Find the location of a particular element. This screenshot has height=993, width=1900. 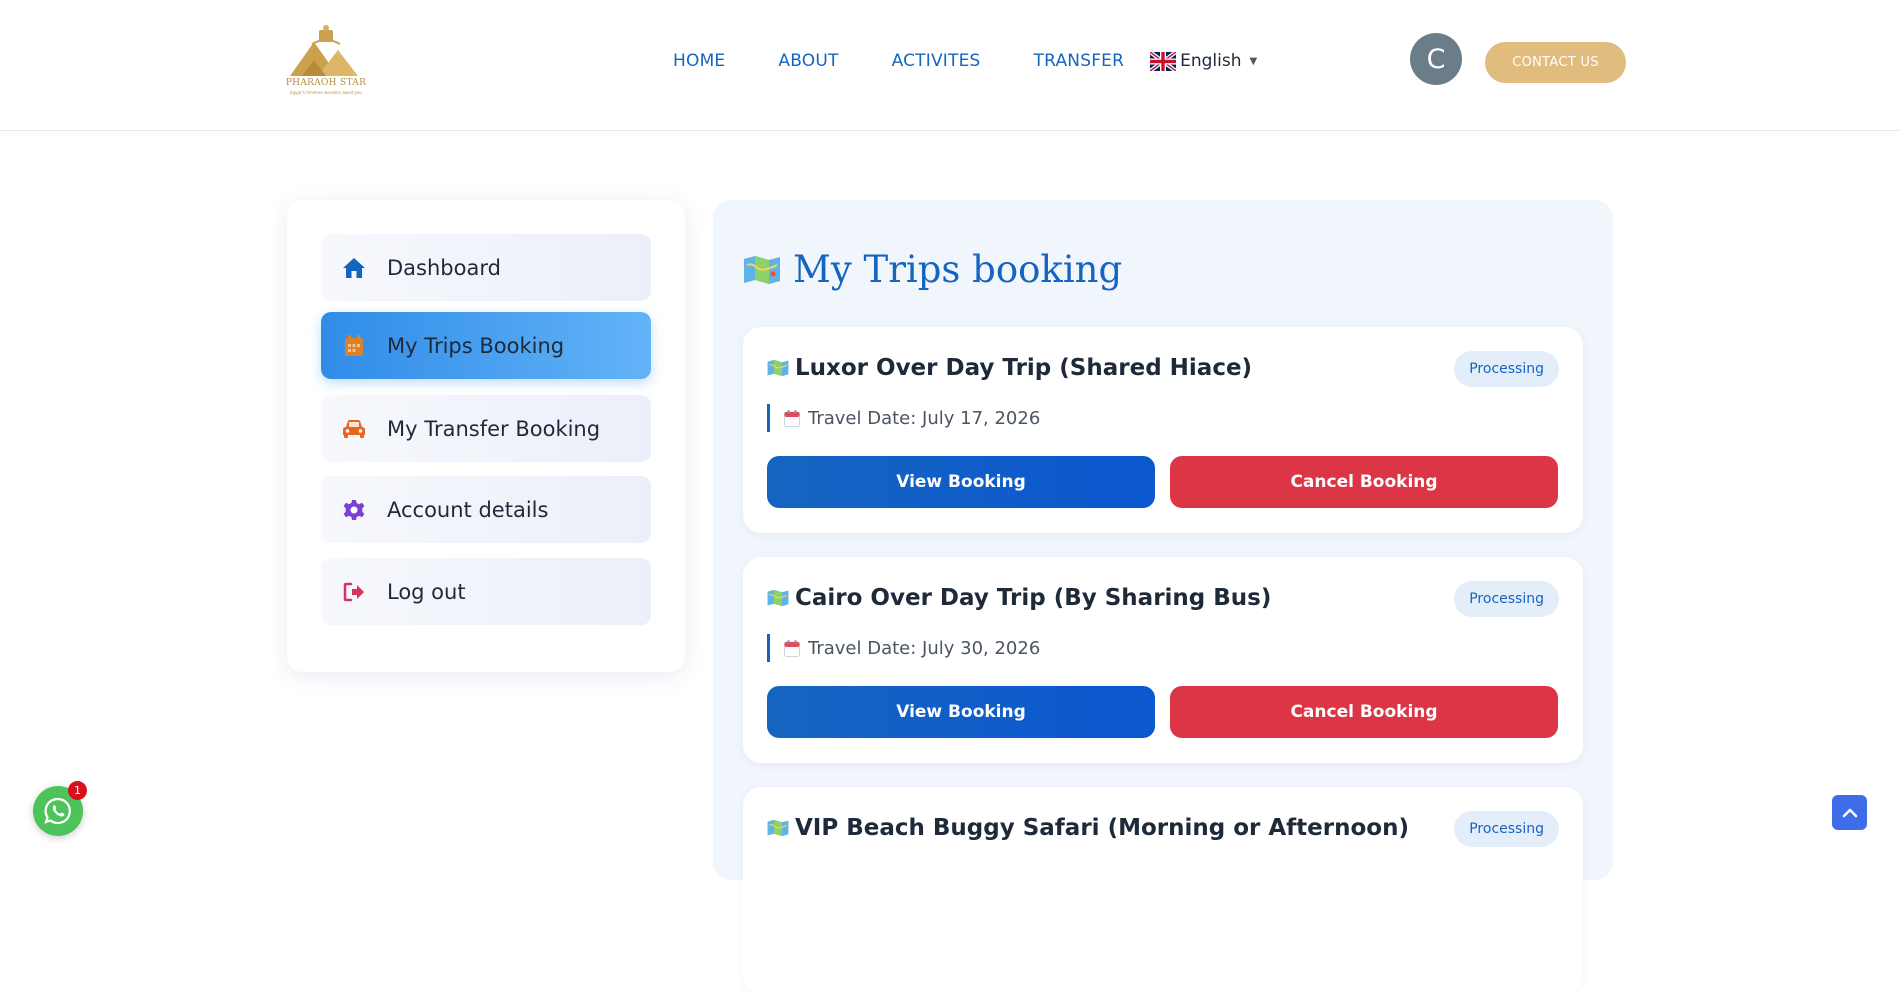

home-icon is located at coordinates (354, 268).